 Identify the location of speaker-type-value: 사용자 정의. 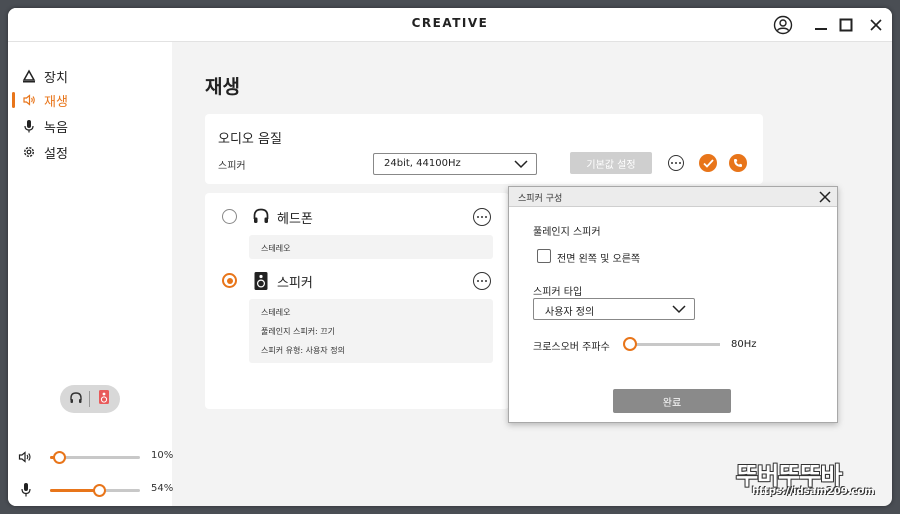
(570, 312).